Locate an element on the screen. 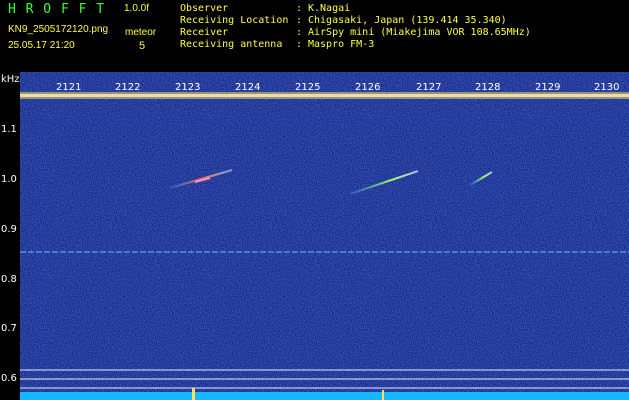 The height and width of the screenshot is (400, 629). y-tick-label: 0.8 is located at coordinates (9, 279).